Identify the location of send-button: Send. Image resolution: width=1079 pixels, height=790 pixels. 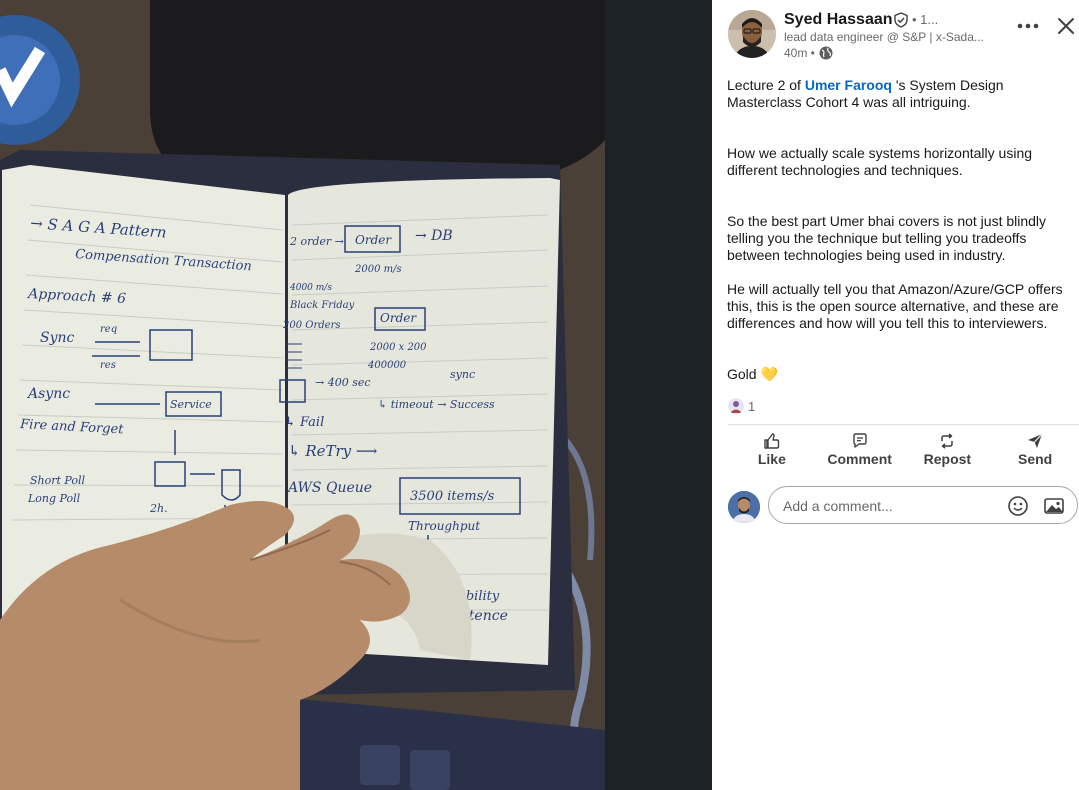
(1035, 451).